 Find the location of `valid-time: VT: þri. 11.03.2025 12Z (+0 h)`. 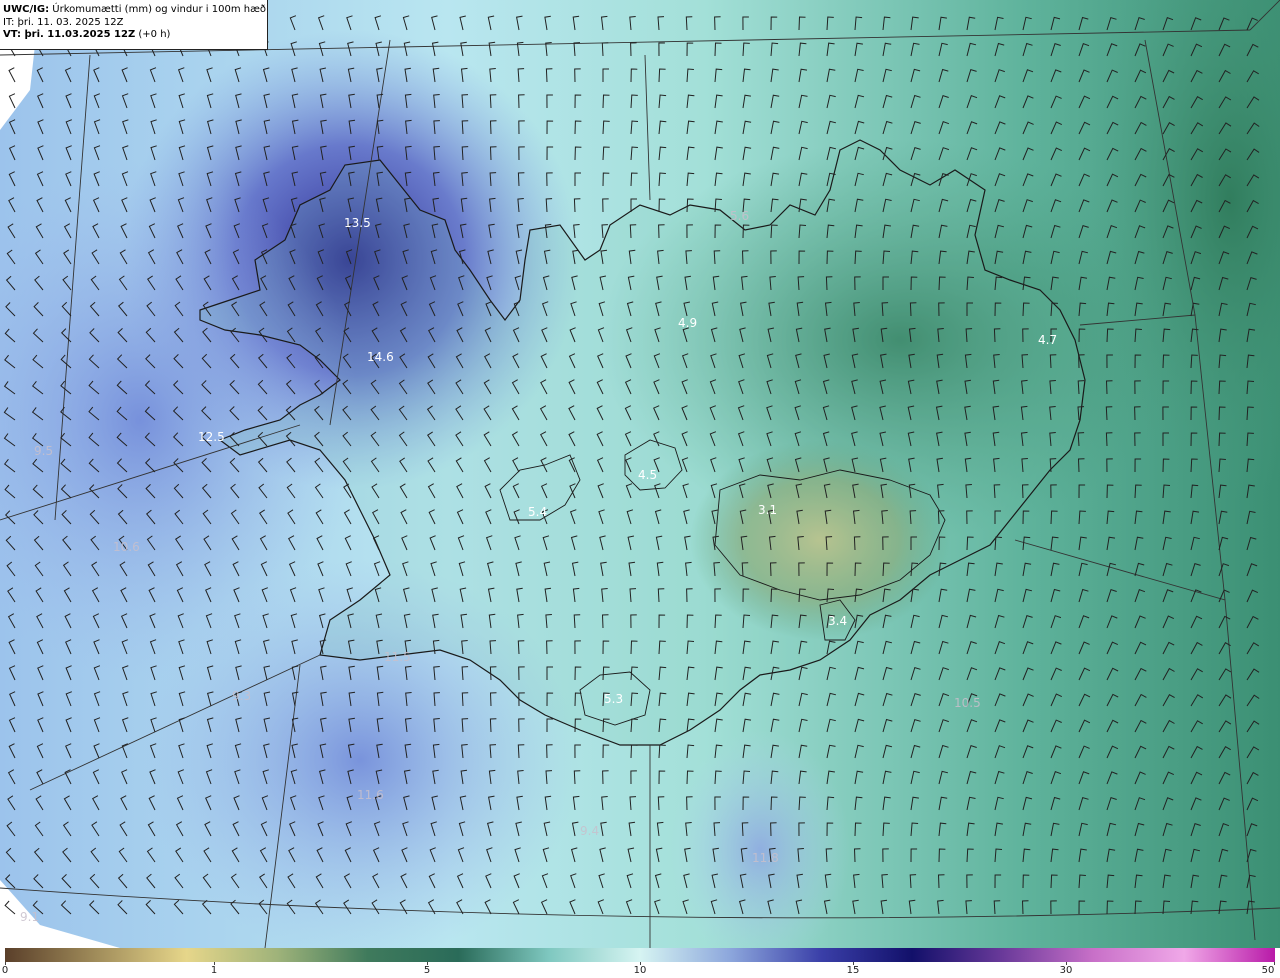

valid-time: VT: þri. 11.03.2025 12Z (+0 h) is located at coordinates (135, 35).